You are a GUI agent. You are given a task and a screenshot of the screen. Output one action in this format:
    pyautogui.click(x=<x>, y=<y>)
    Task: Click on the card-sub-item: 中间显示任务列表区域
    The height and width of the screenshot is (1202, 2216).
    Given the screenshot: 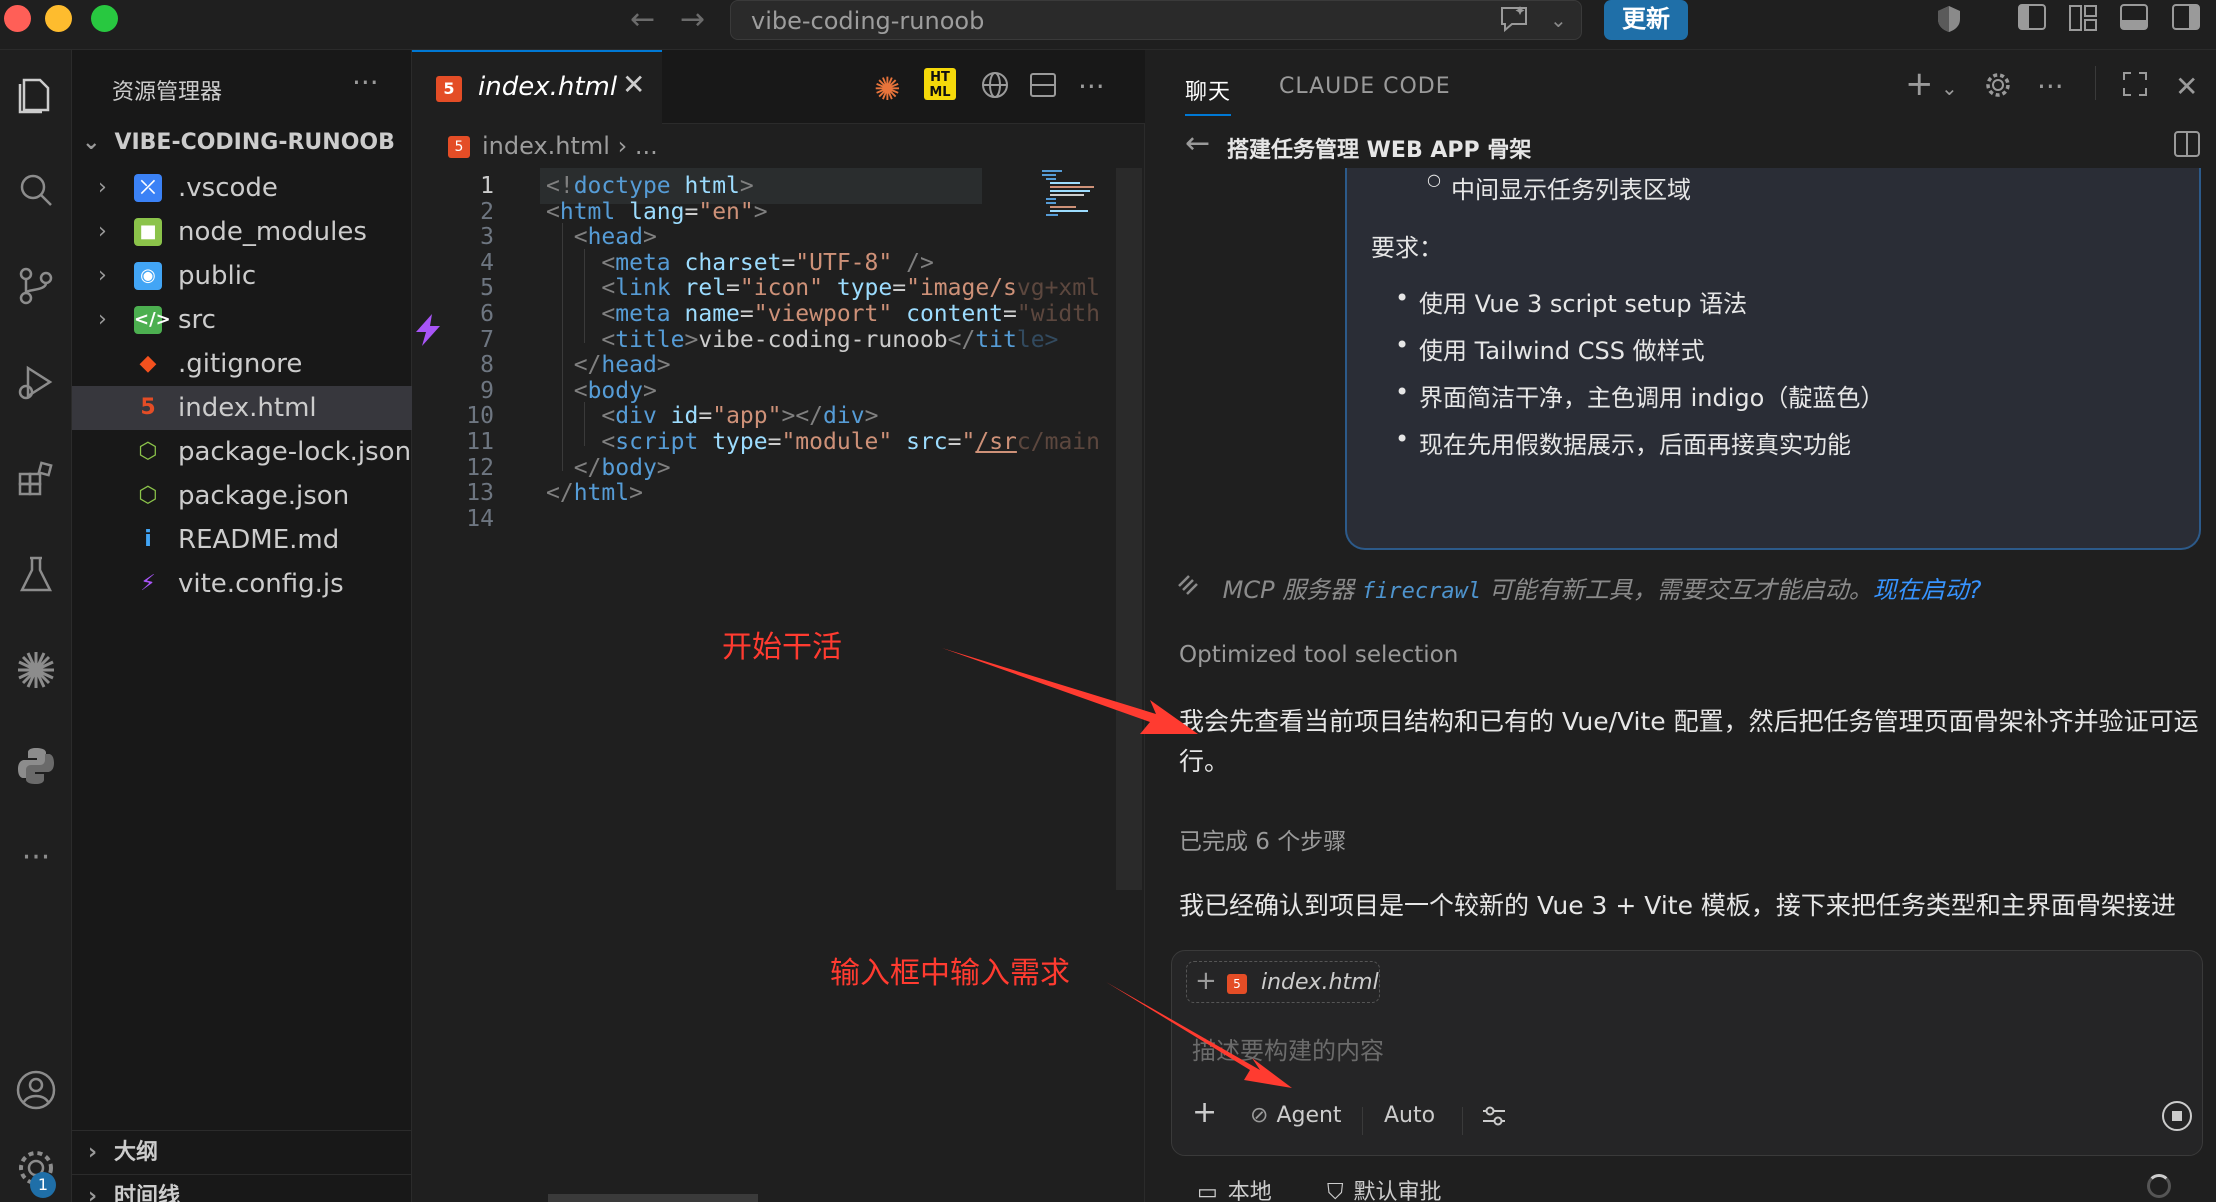 What is the action you would take?
    pyautogui.click(x=1559, y=187)
    